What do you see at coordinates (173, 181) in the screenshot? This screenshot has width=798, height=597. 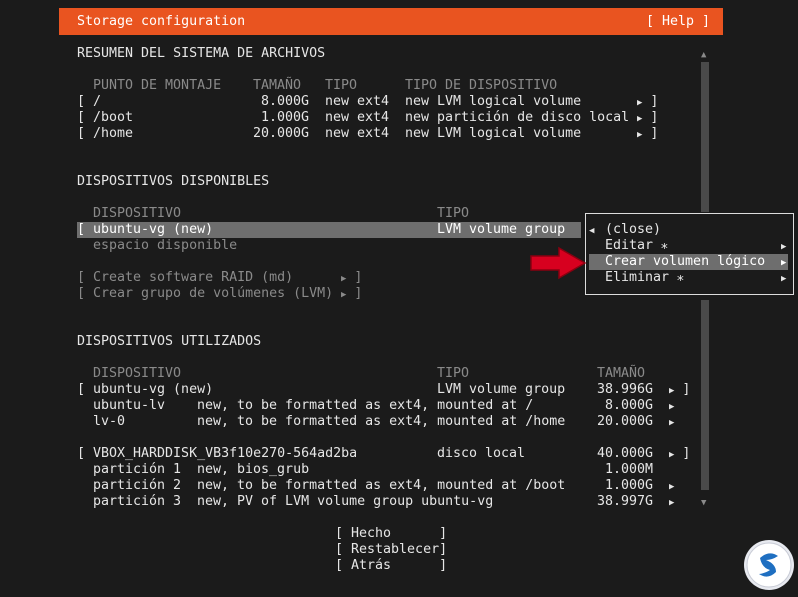 I see `available-devices-heading: DISPOSITIVOS DISPONIBLES` at bounding box center [173, 181].